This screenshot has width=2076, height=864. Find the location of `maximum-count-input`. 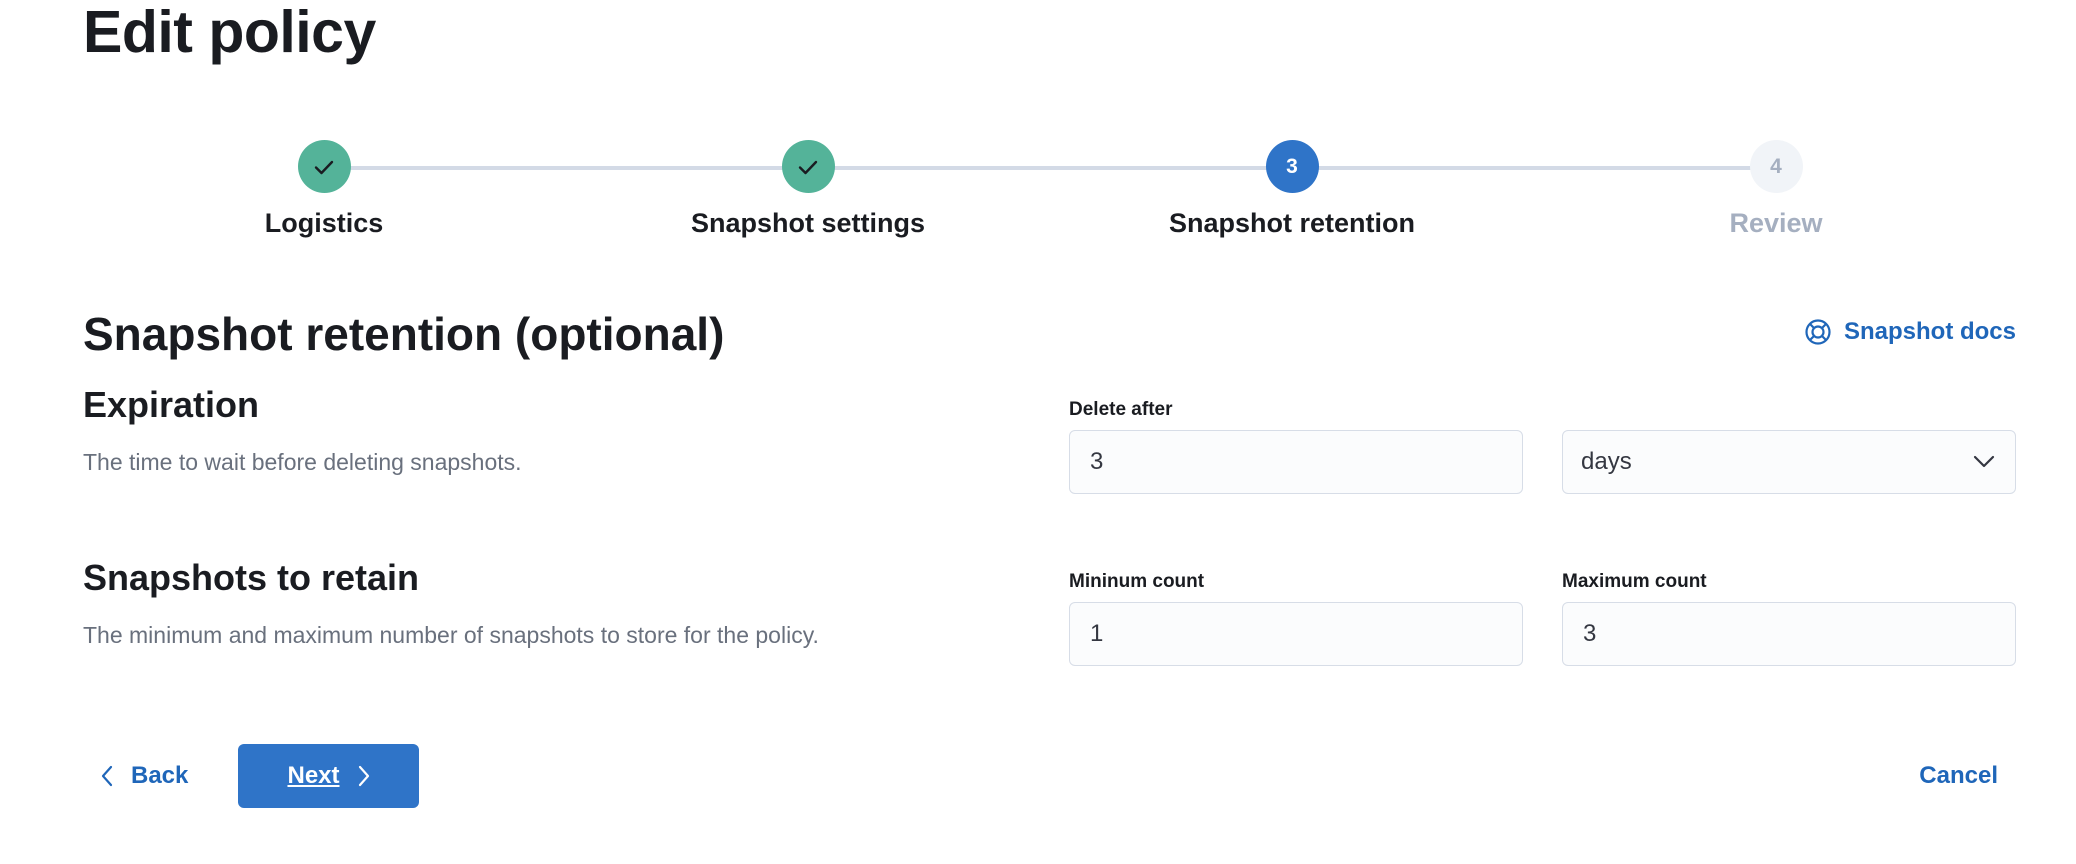

maximum-count-input is located at coordinates (1789, 634).